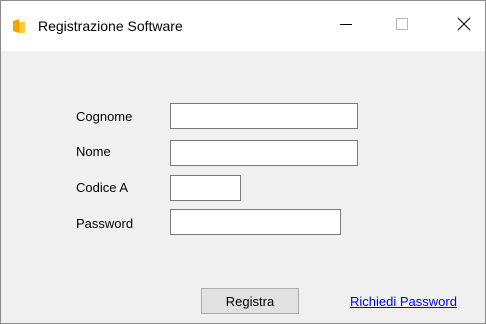 The width and height of the screenshot is (486, 324). I want to click on codice-label: Codice A, so click(102, 187).